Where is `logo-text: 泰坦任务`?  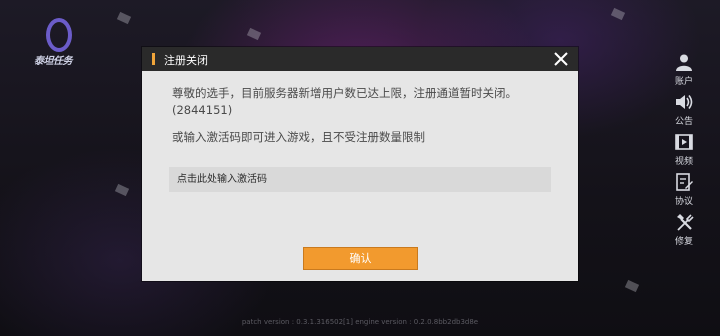 logo-text: 泰坦任务 is located at coordinates (53, 61).